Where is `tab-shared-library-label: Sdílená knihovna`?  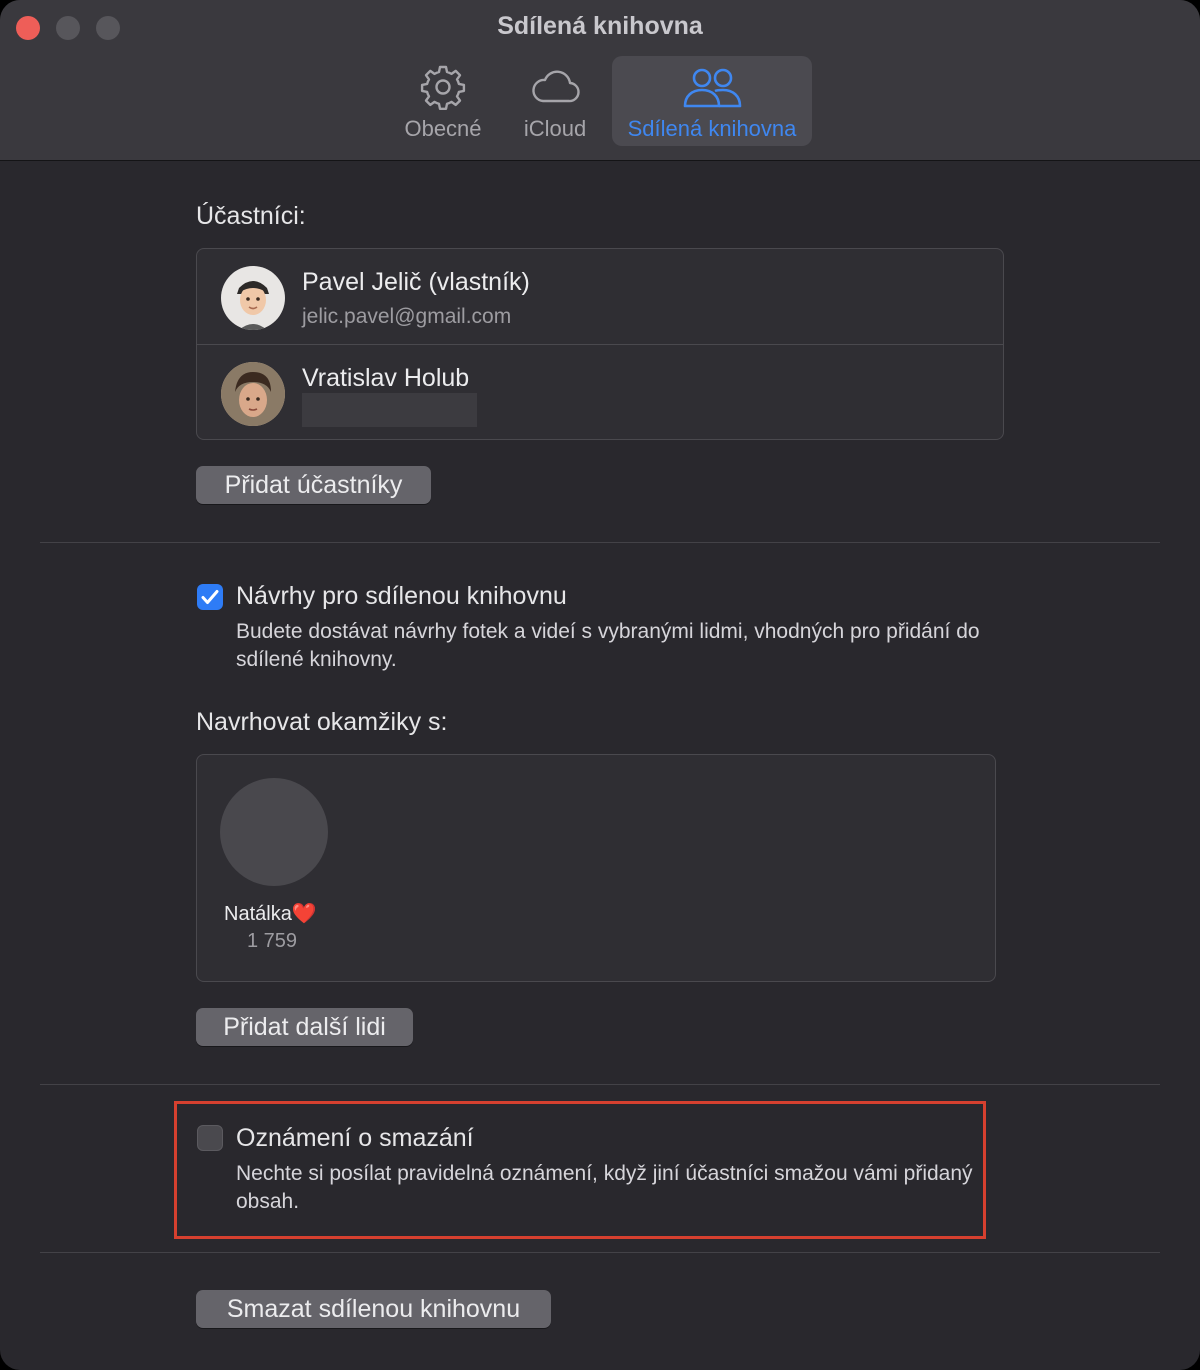
tab-shared-library-label: Sdílená knihovna is located at coordinates (712, 128).